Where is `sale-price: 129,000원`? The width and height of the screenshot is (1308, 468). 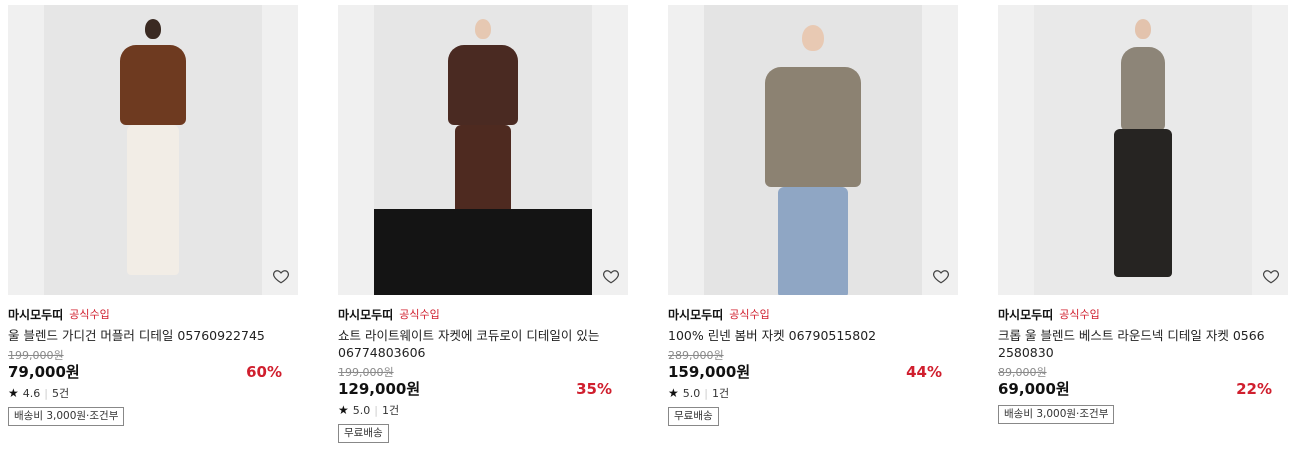
sale-price: 129,000원 is located at coordinates (379, 389).